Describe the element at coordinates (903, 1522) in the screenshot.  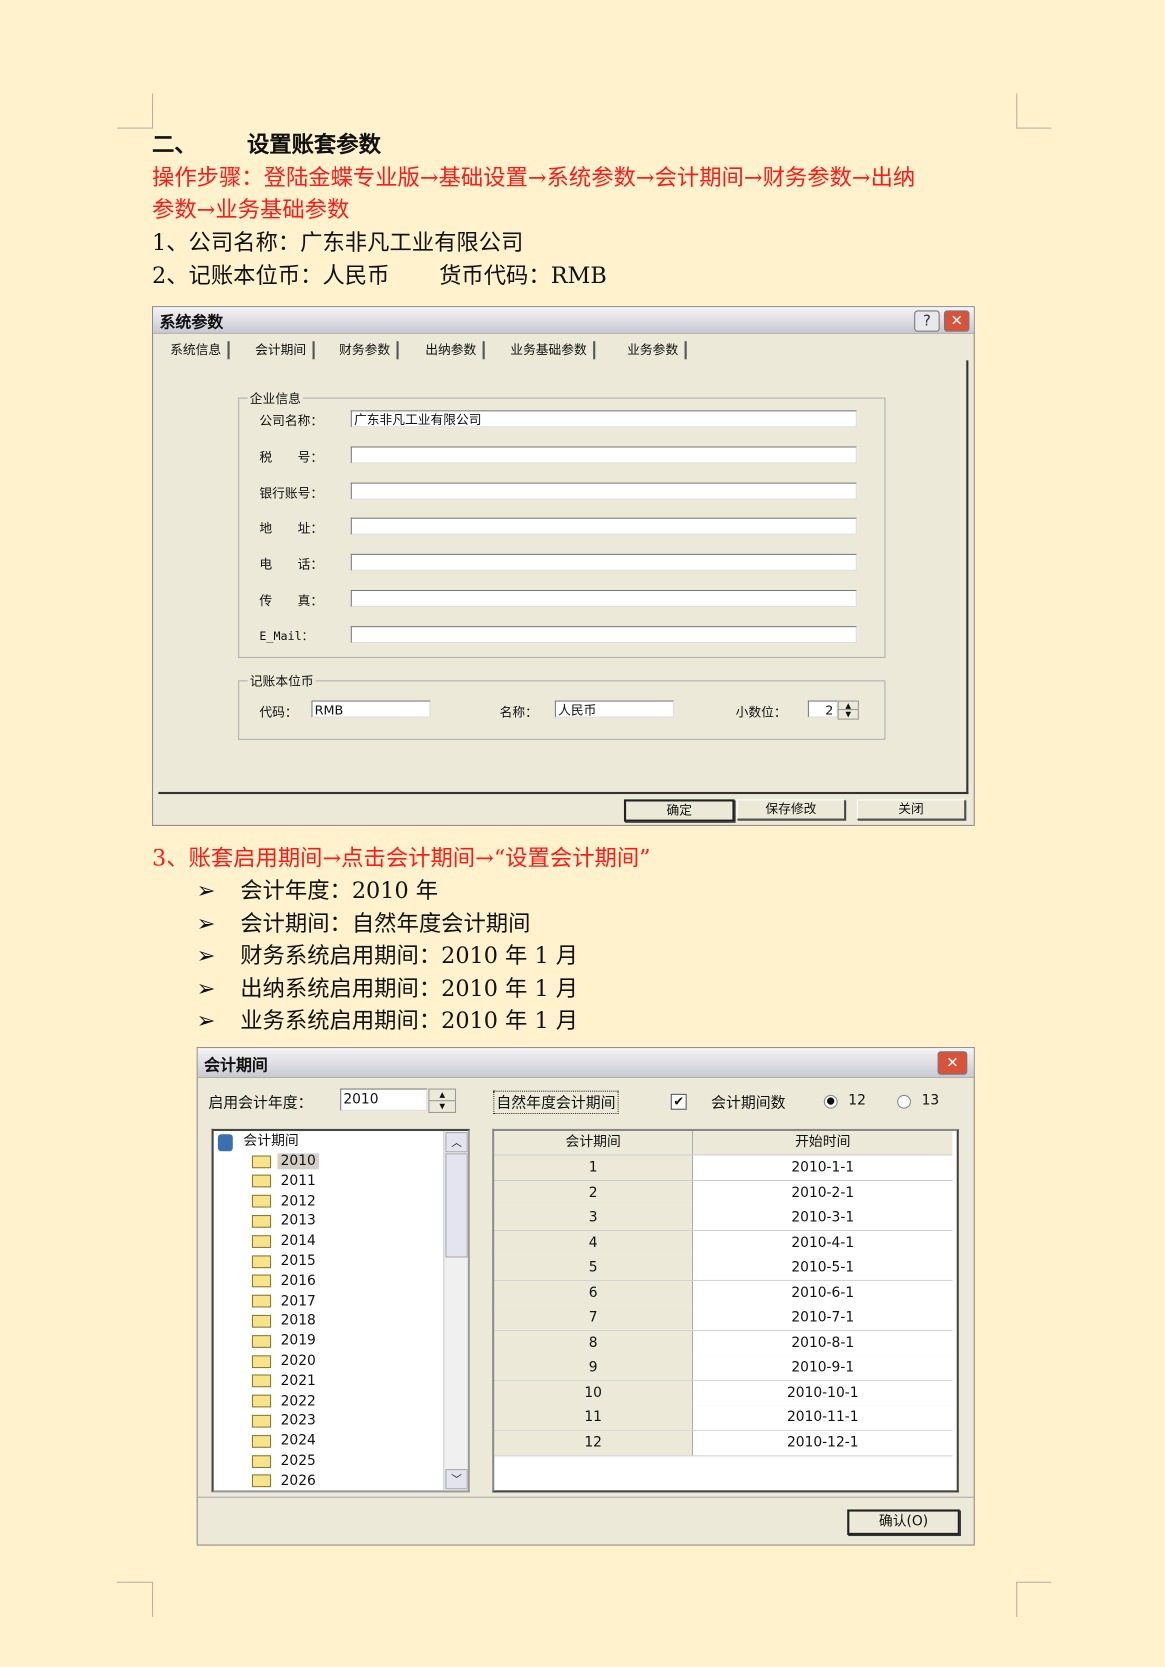
I see `confirm-button: 确认(O)` at that location.